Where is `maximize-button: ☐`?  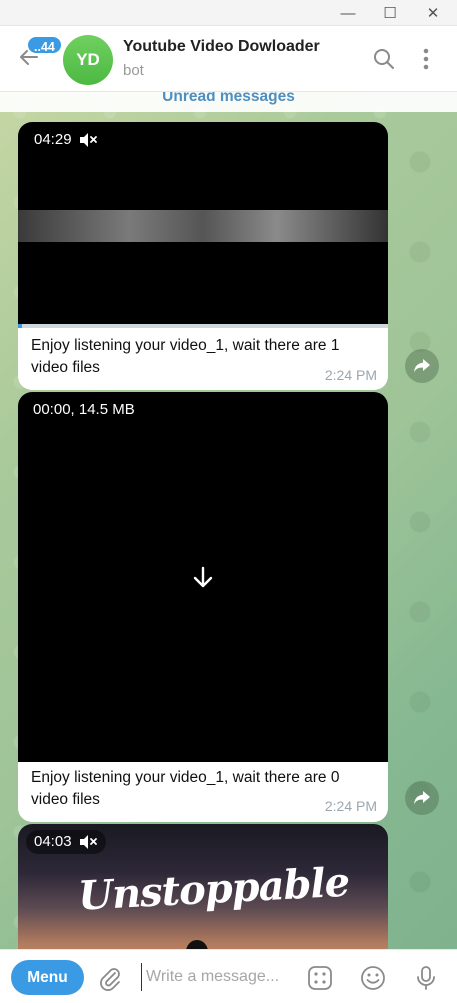 maximize-button: ☐ is located at coordinates (390, 13).